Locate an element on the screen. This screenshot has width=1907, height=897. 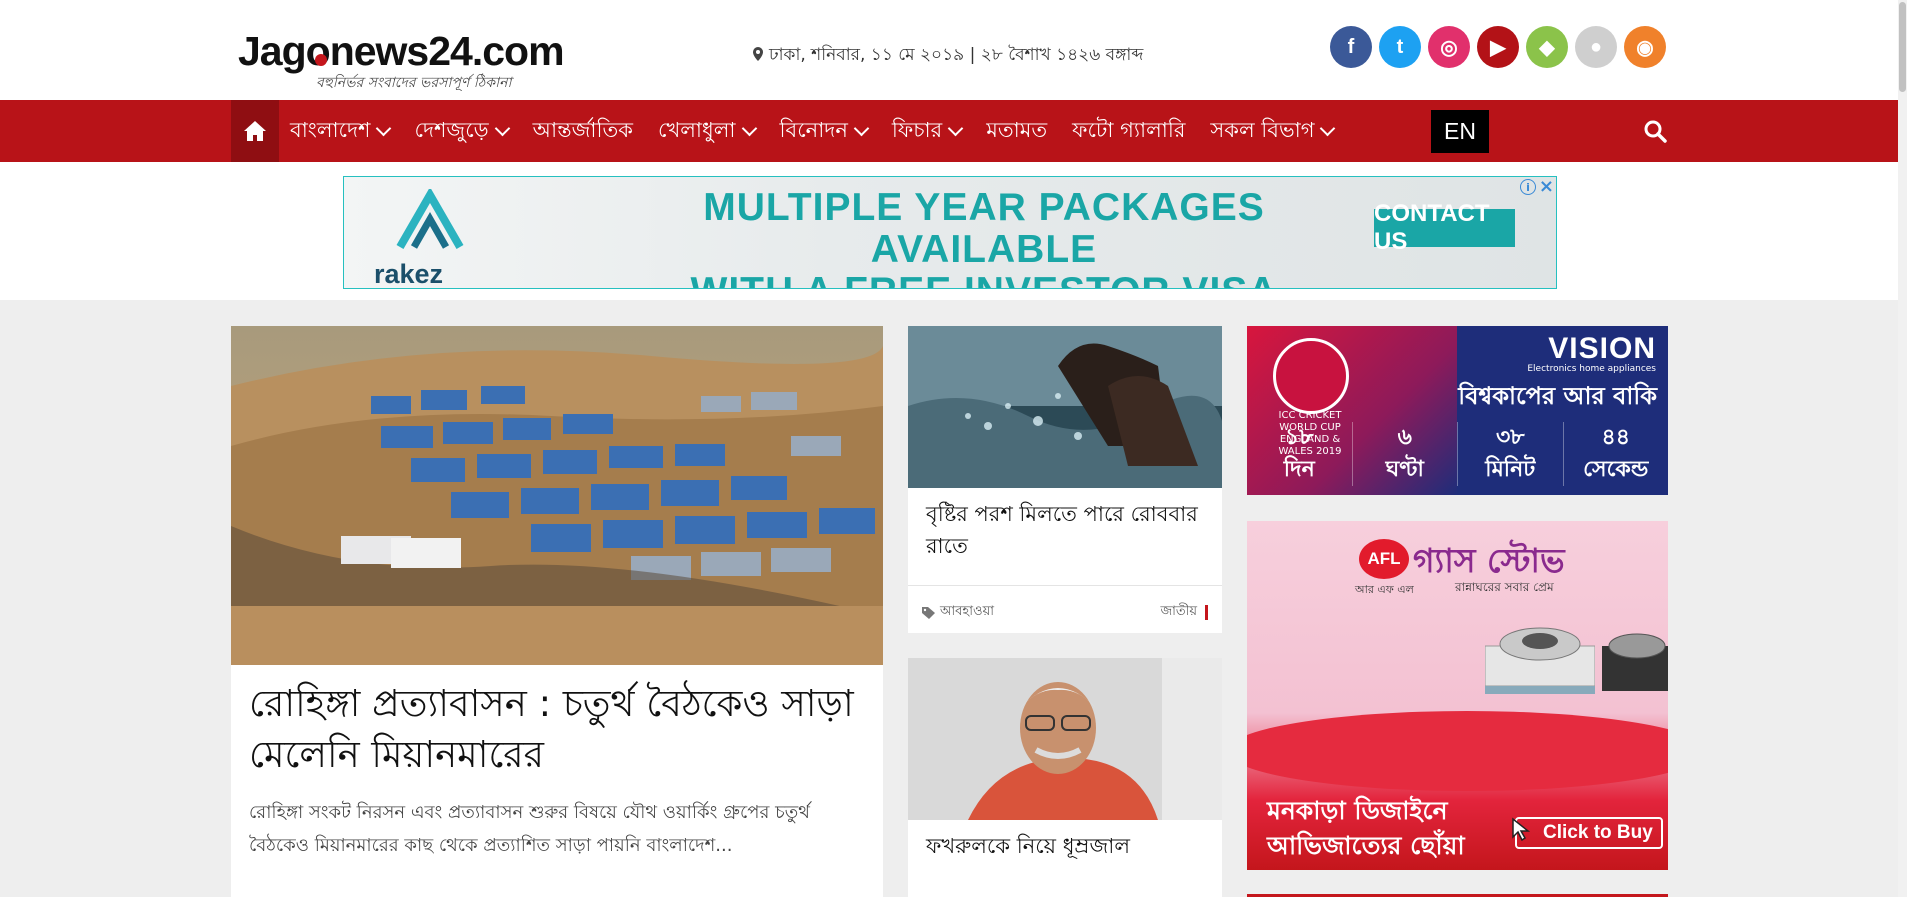
contact-us-button: CONTACT US is located at coordinates (1444, 227).